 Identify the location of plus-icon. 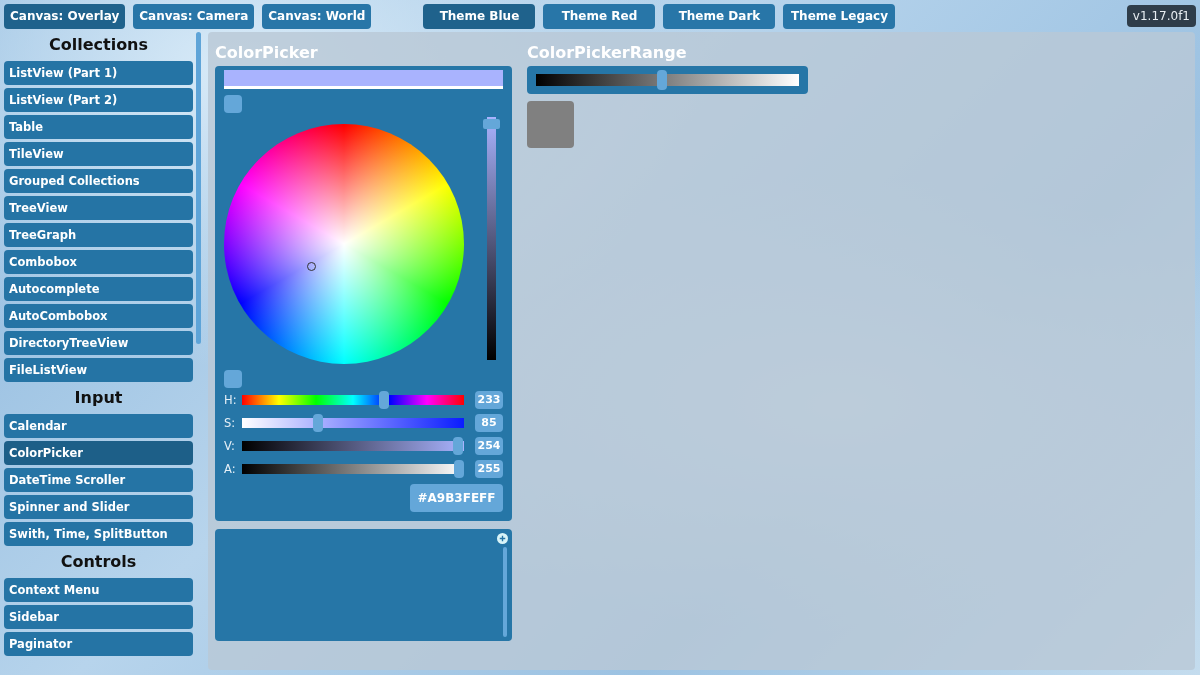
(502, 538).